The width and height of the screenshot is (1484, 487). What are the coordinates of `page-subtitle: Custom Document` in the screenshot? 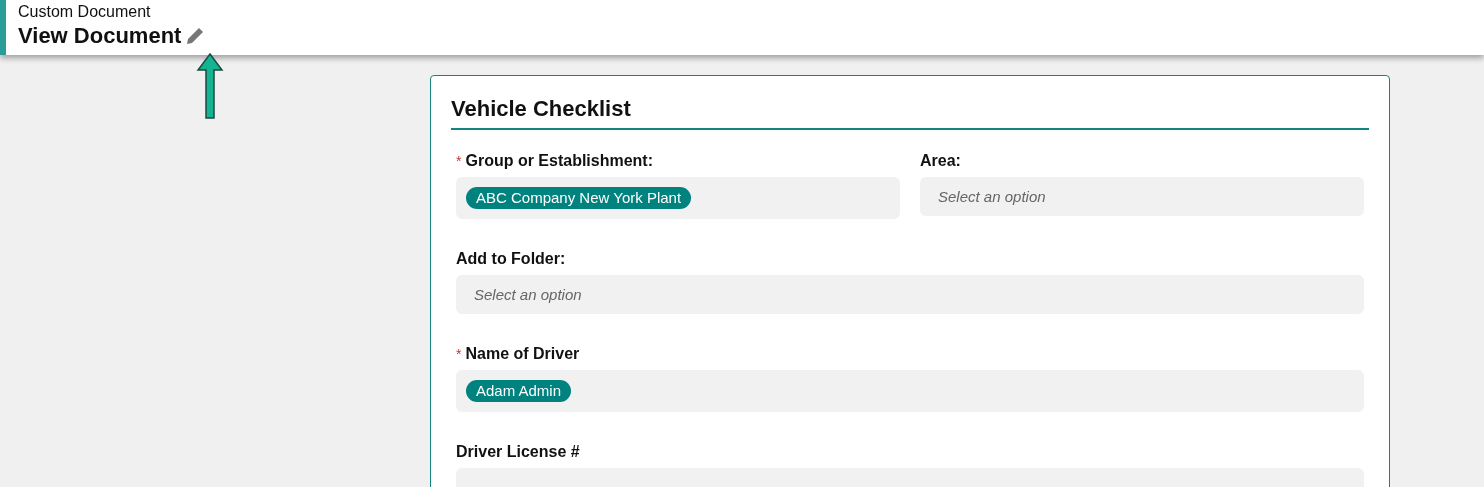 It's located at (85, 11).